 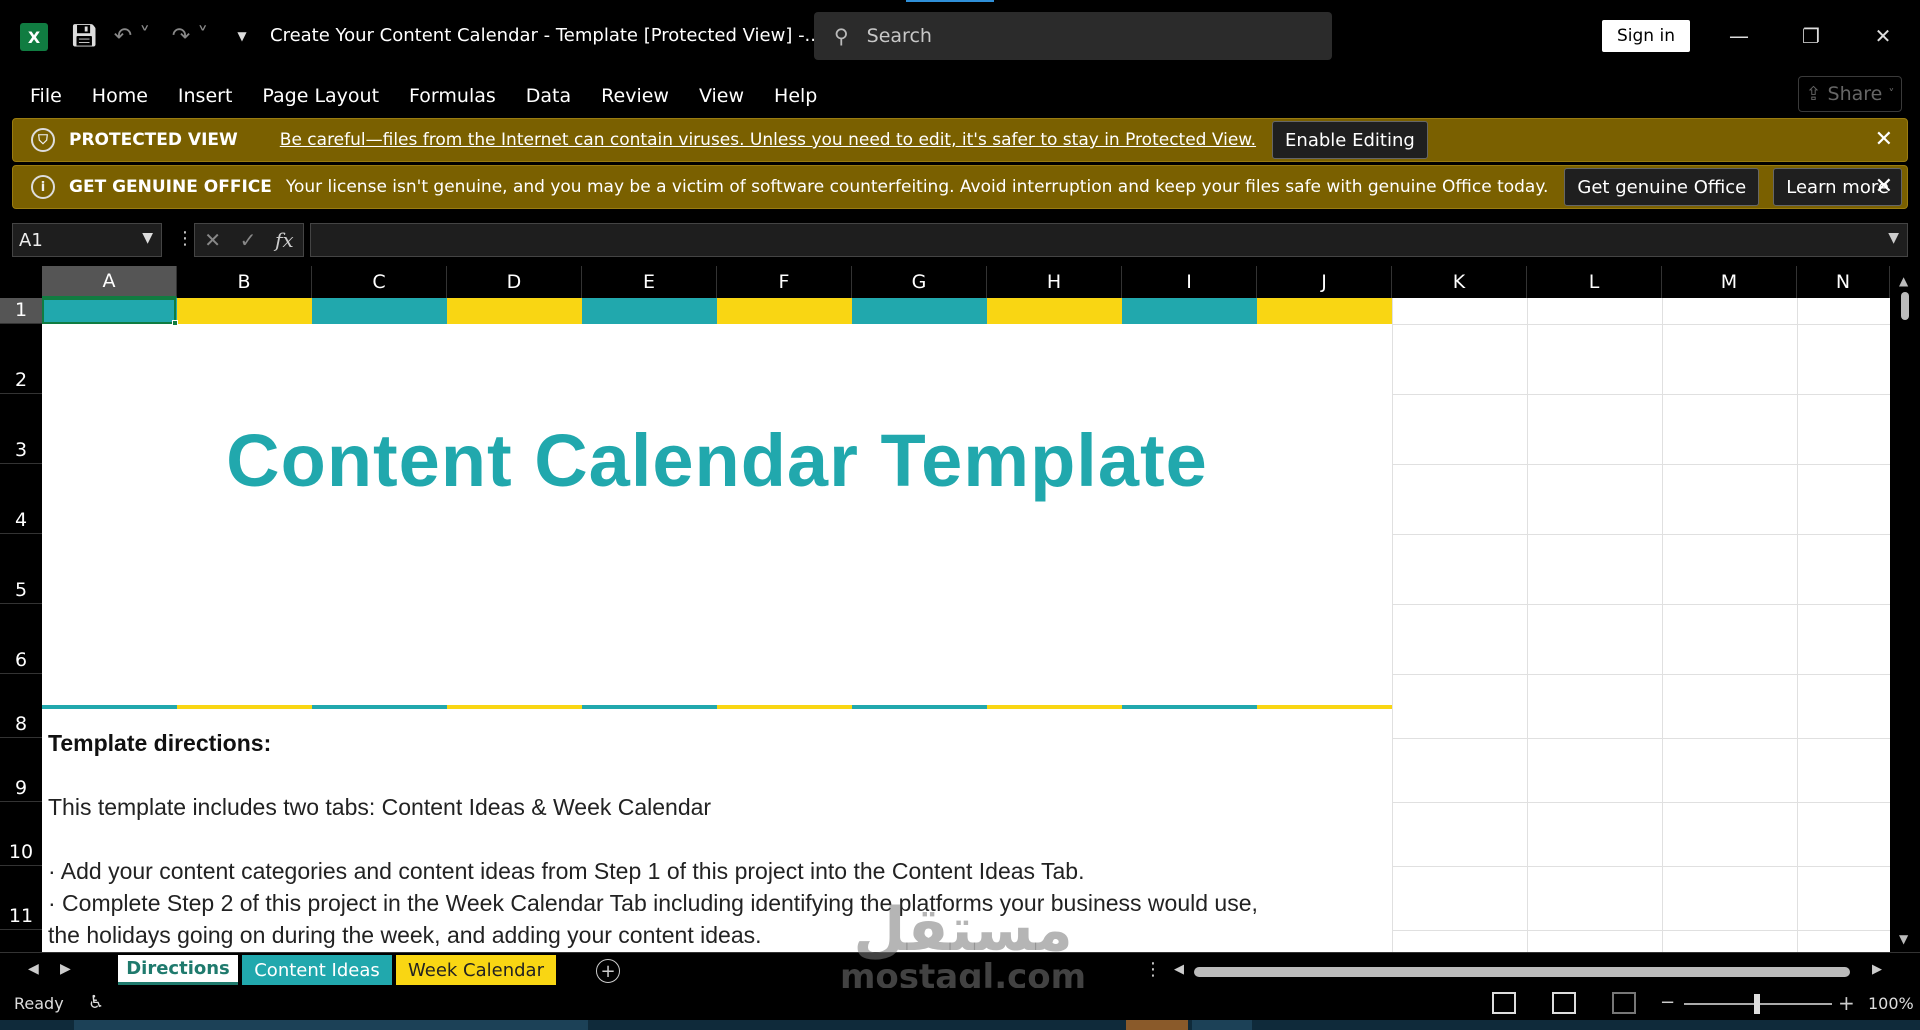 I want to click on search-input: ⚲ Search, so click(x=1073, y=36).